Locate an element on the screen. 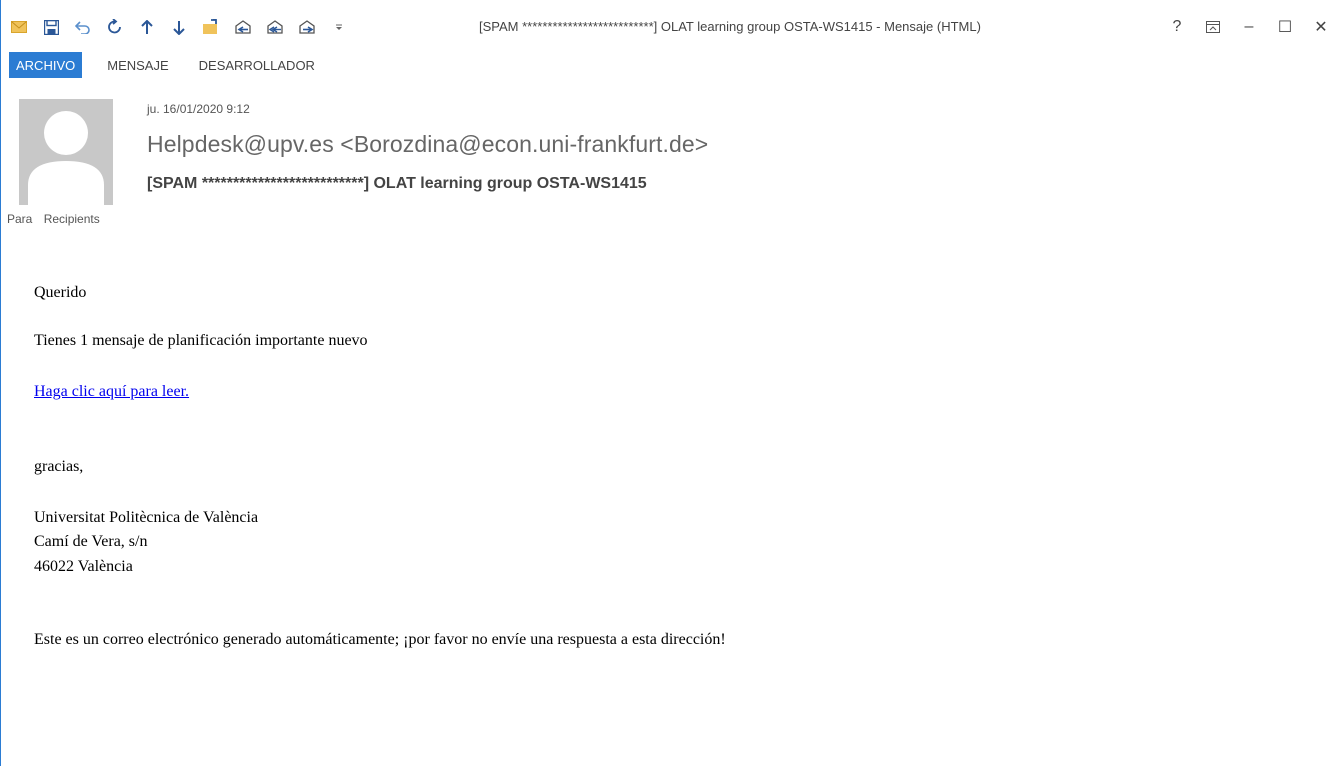 This screenshot has width=1339, height=766. greeting: Querido is located at coordinates (60, 292).